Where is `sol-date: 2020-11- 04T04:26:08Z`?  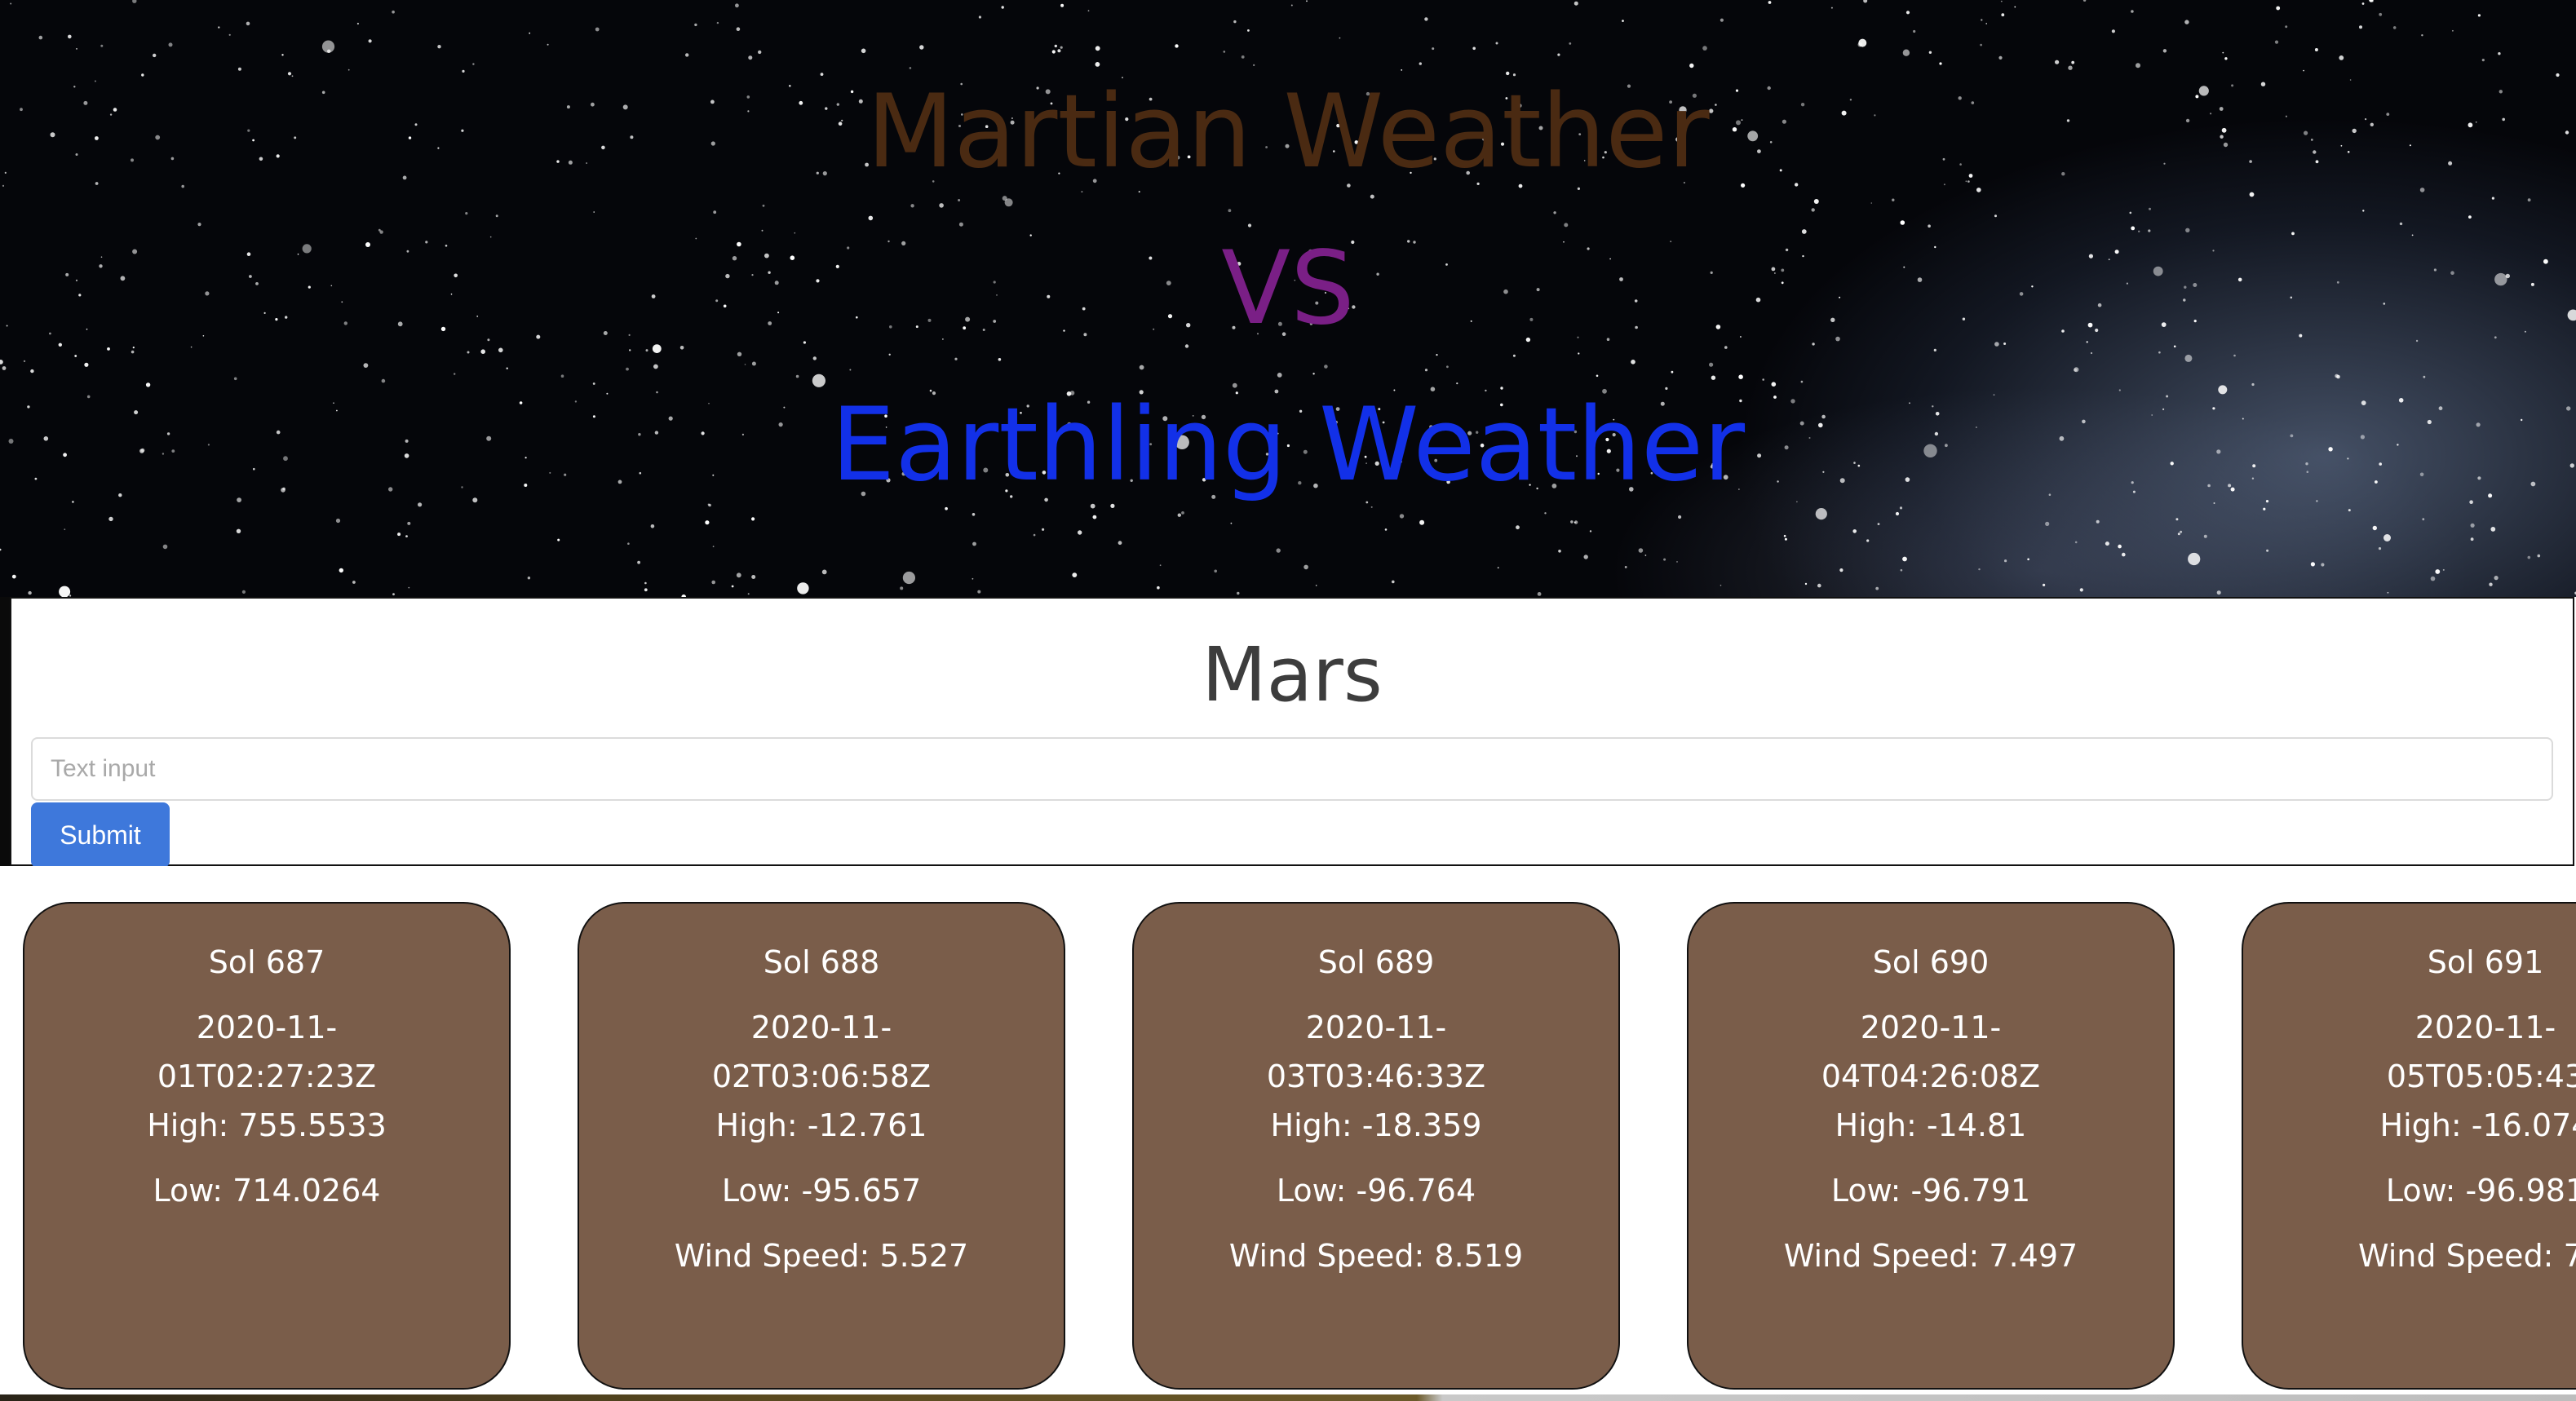 sol-date: 2020-11- 04T04:26:08Z is located at coordinates (1931, 1052).